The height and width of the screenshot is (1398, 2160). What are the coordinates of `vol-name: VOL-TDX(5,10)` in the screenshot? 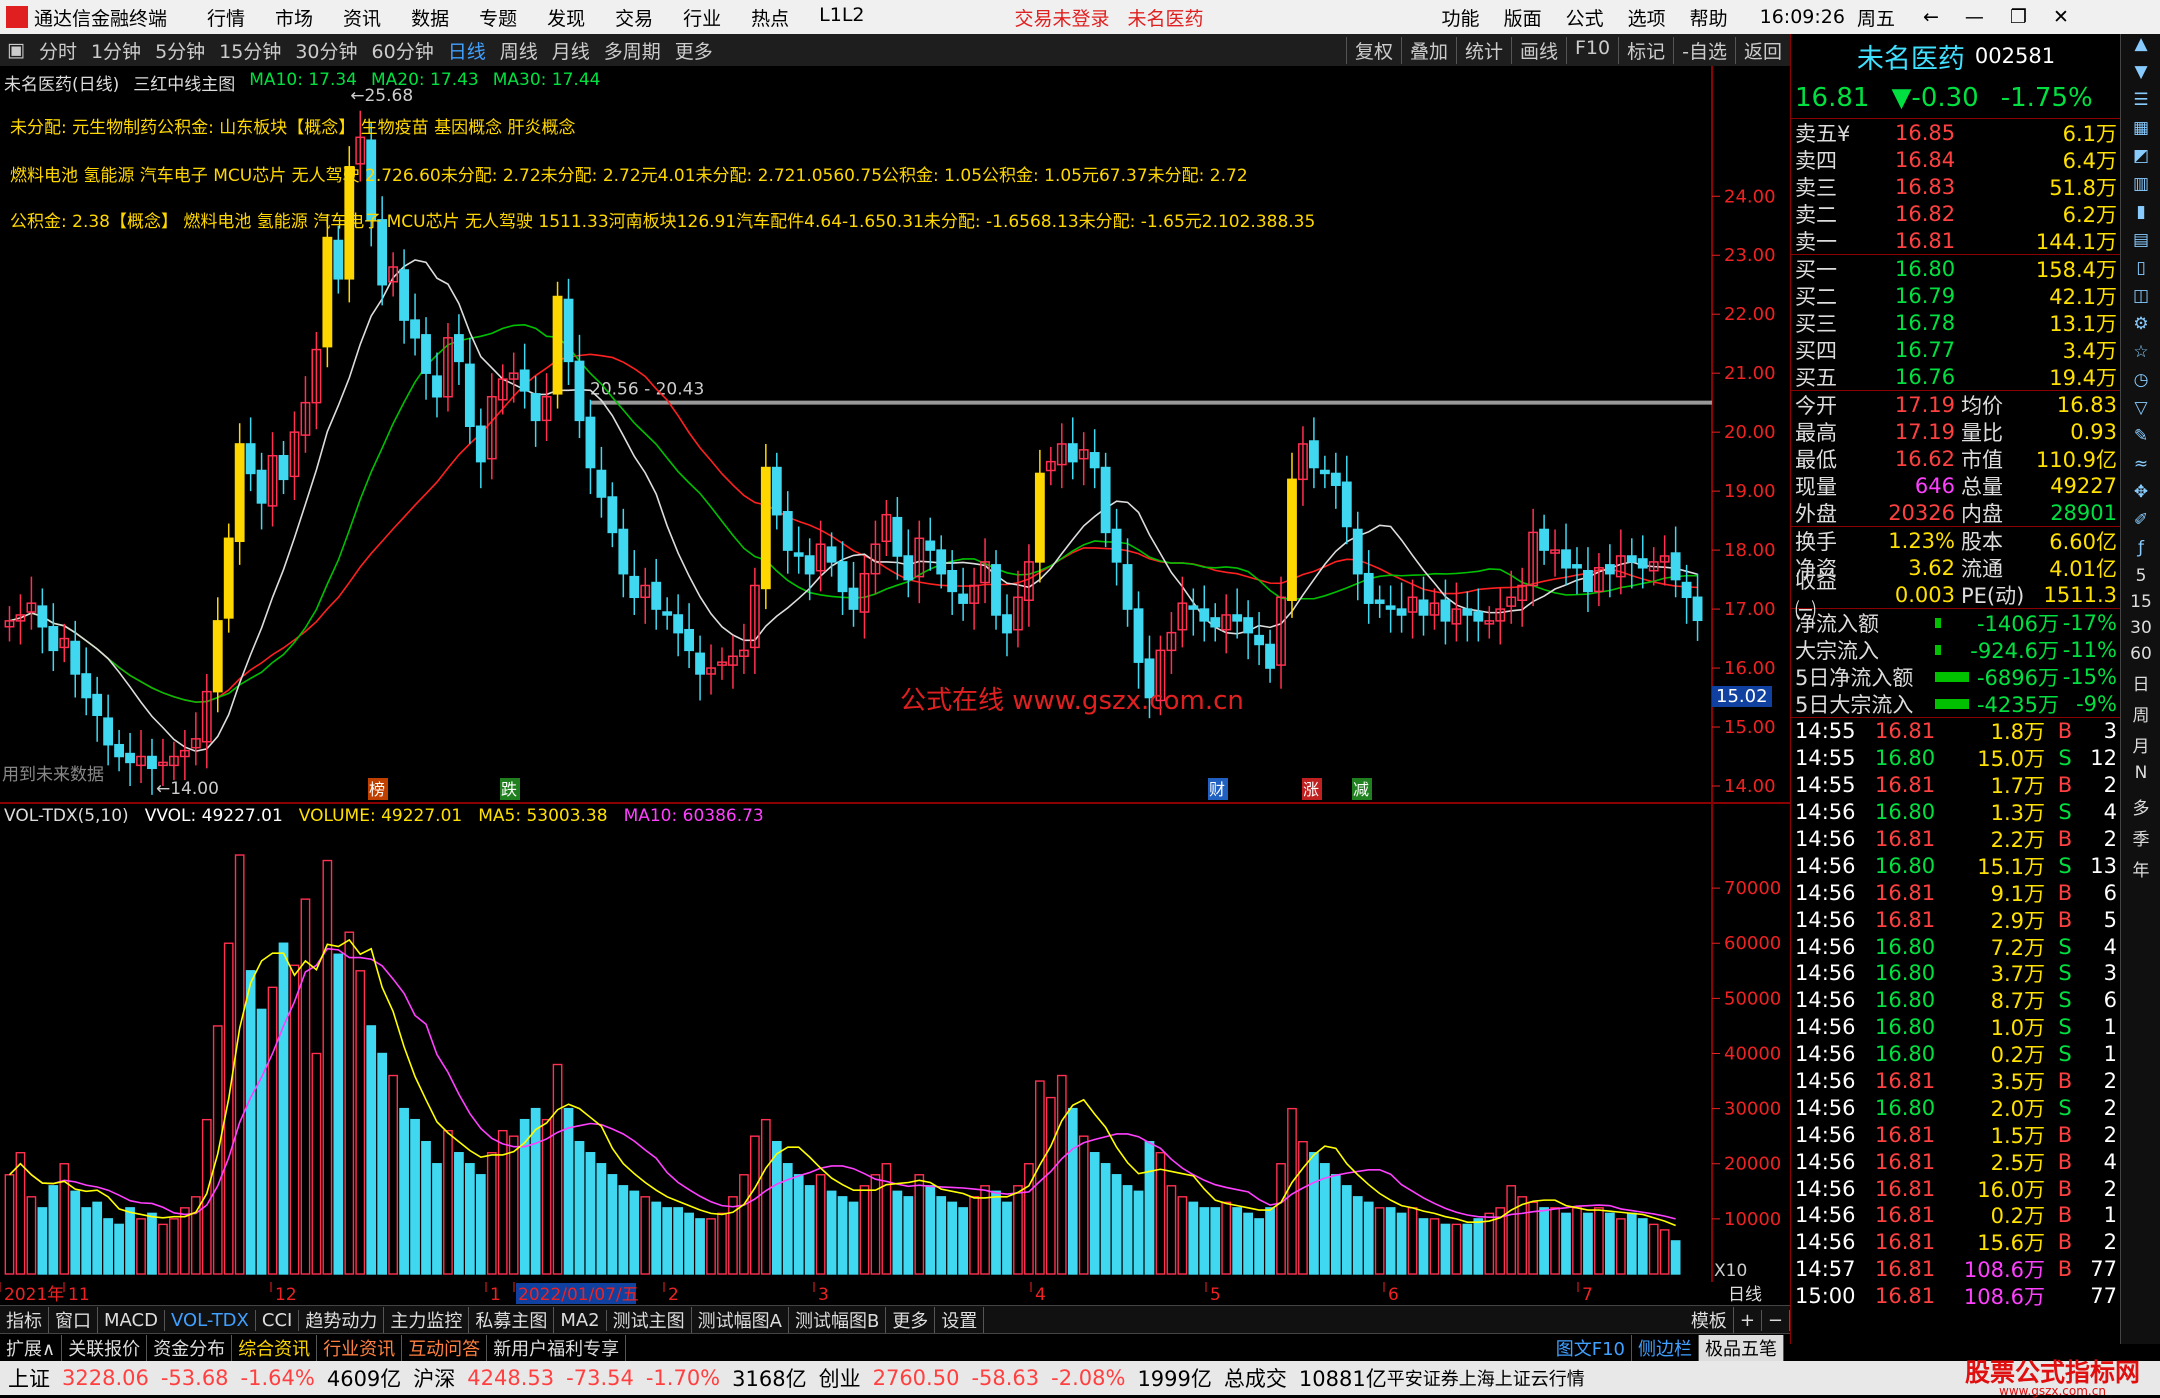 It's located at (66, 816).